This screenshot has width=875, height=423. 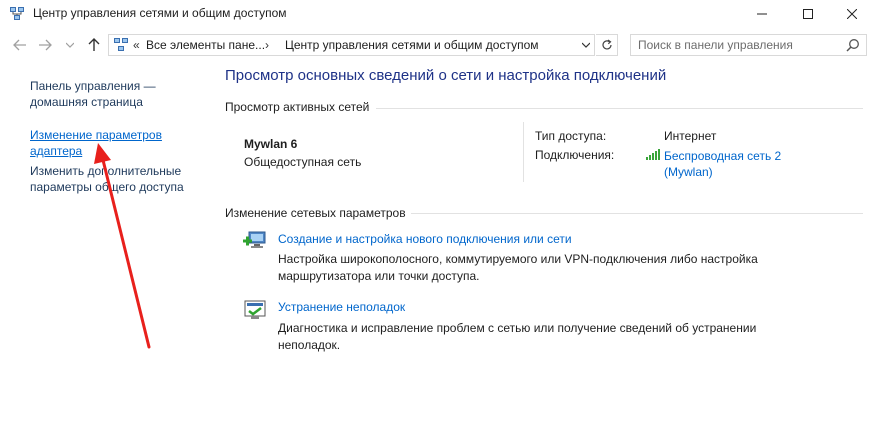 What do you see at coordinates (653, 154) in the screenshot?
I see `wireless-signal-icon` at bounding box center [653, 154].